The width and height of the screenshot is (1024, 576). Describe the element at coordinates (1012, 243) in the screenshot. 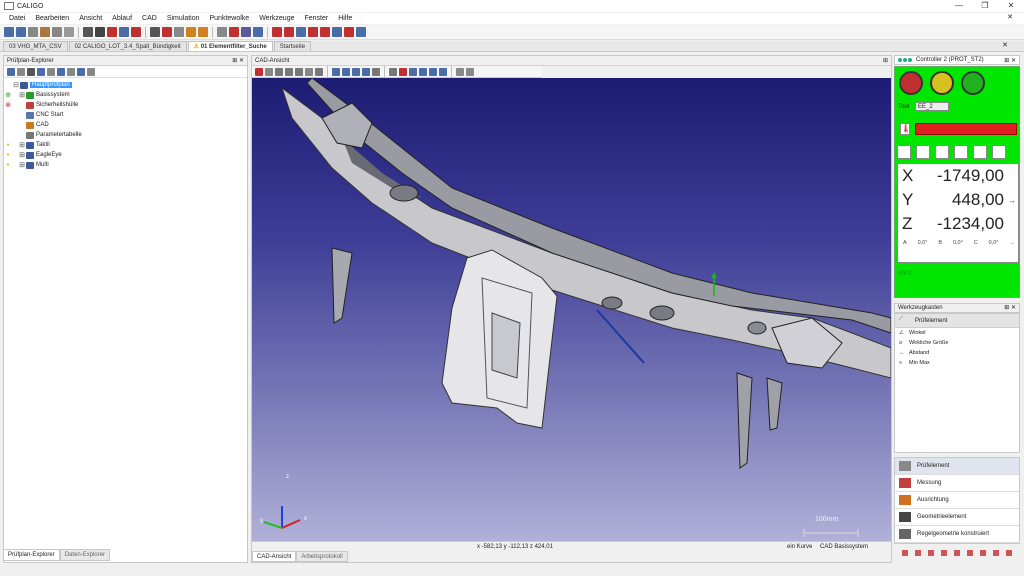

I see `angle-arrow-icon: →` at that location.